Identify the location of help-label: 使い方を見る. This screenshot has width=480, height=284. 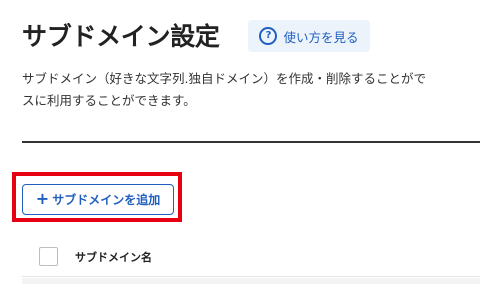
(321, 37).